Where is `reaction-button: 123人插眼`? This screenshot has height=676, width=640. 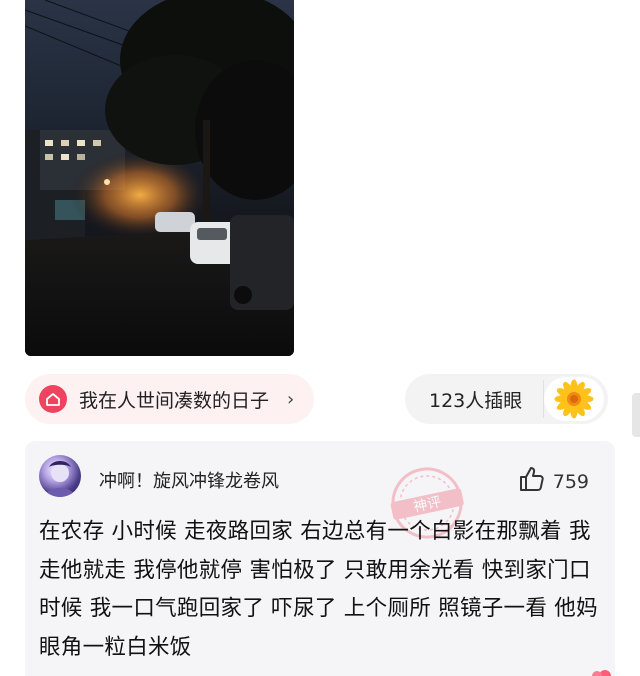 reaction-button: 123人插眼 is located at coordinates (506, 399).